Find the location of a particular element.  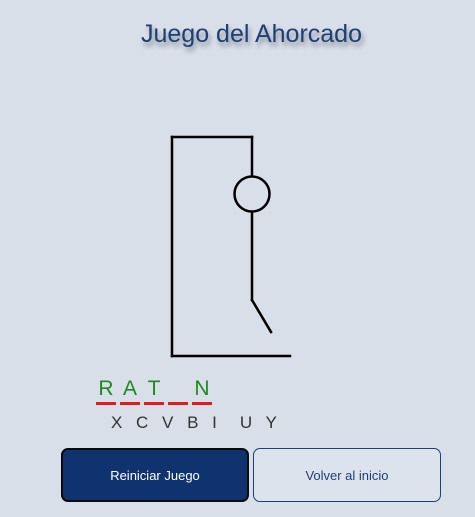

hangman-head is located at coordinates (252, 194).